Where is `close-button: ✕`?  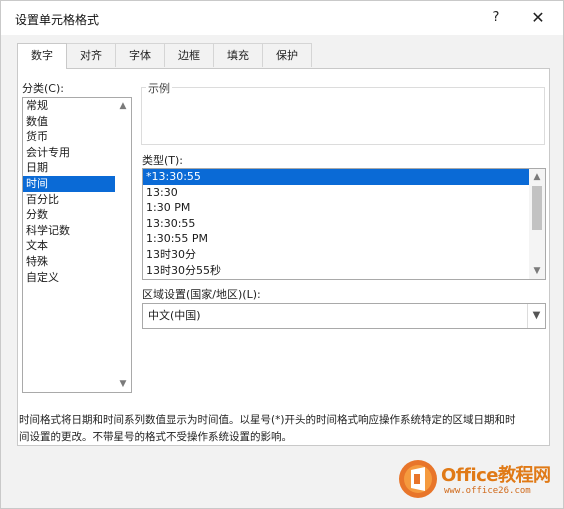 close-button: ✕ is located at coordinates (538, 18).